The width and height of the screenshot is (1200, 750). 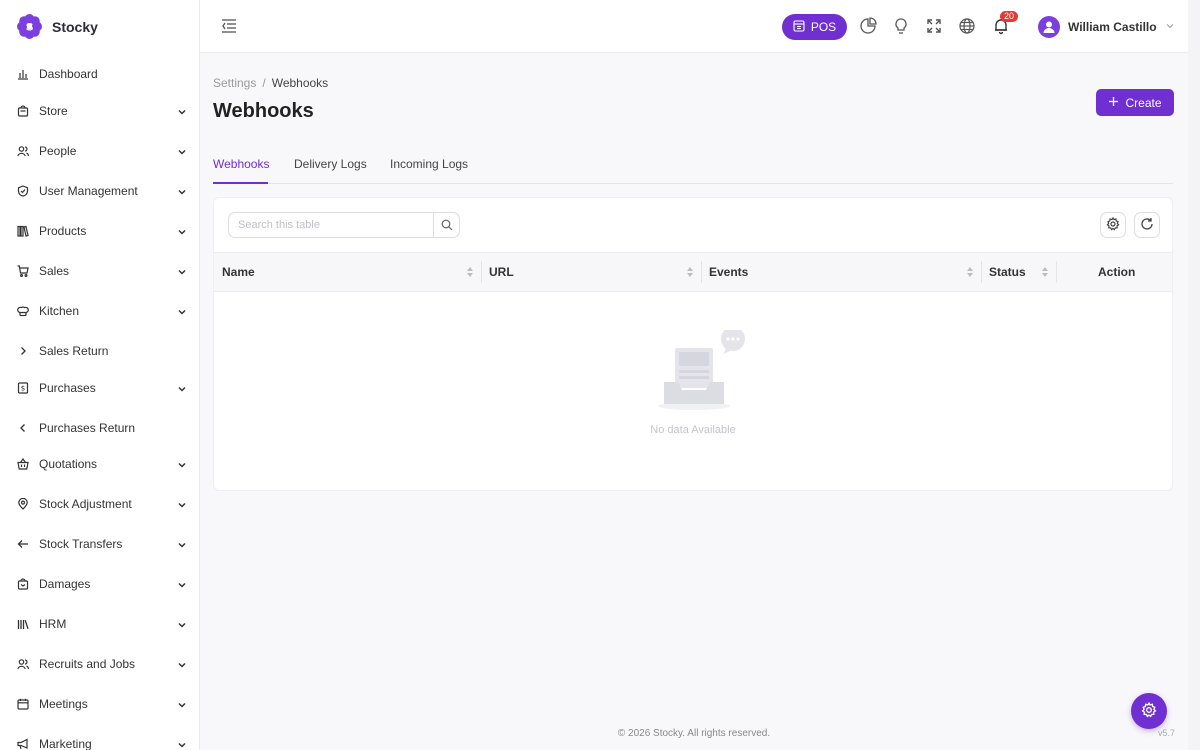 What do you see at coordinates (99, 271) in the screenshot?
I see `sidebar-item-sales: Sales` at bounding box center [99, 271].